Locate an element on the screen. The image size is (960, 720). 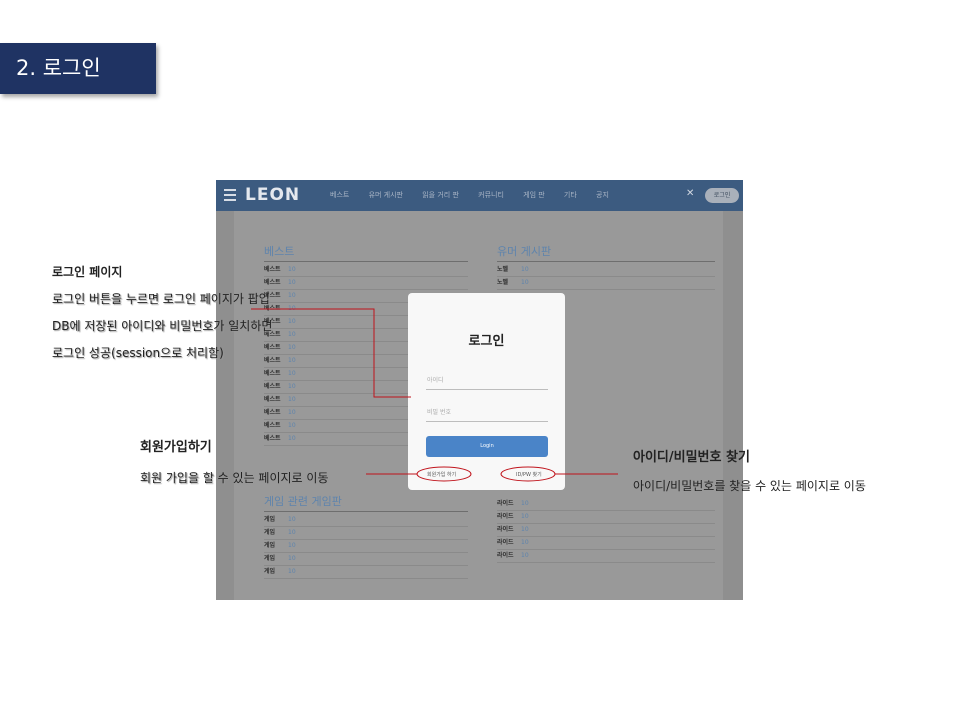
shuffle-icon: ✕ is located at coordinates (690, 193).